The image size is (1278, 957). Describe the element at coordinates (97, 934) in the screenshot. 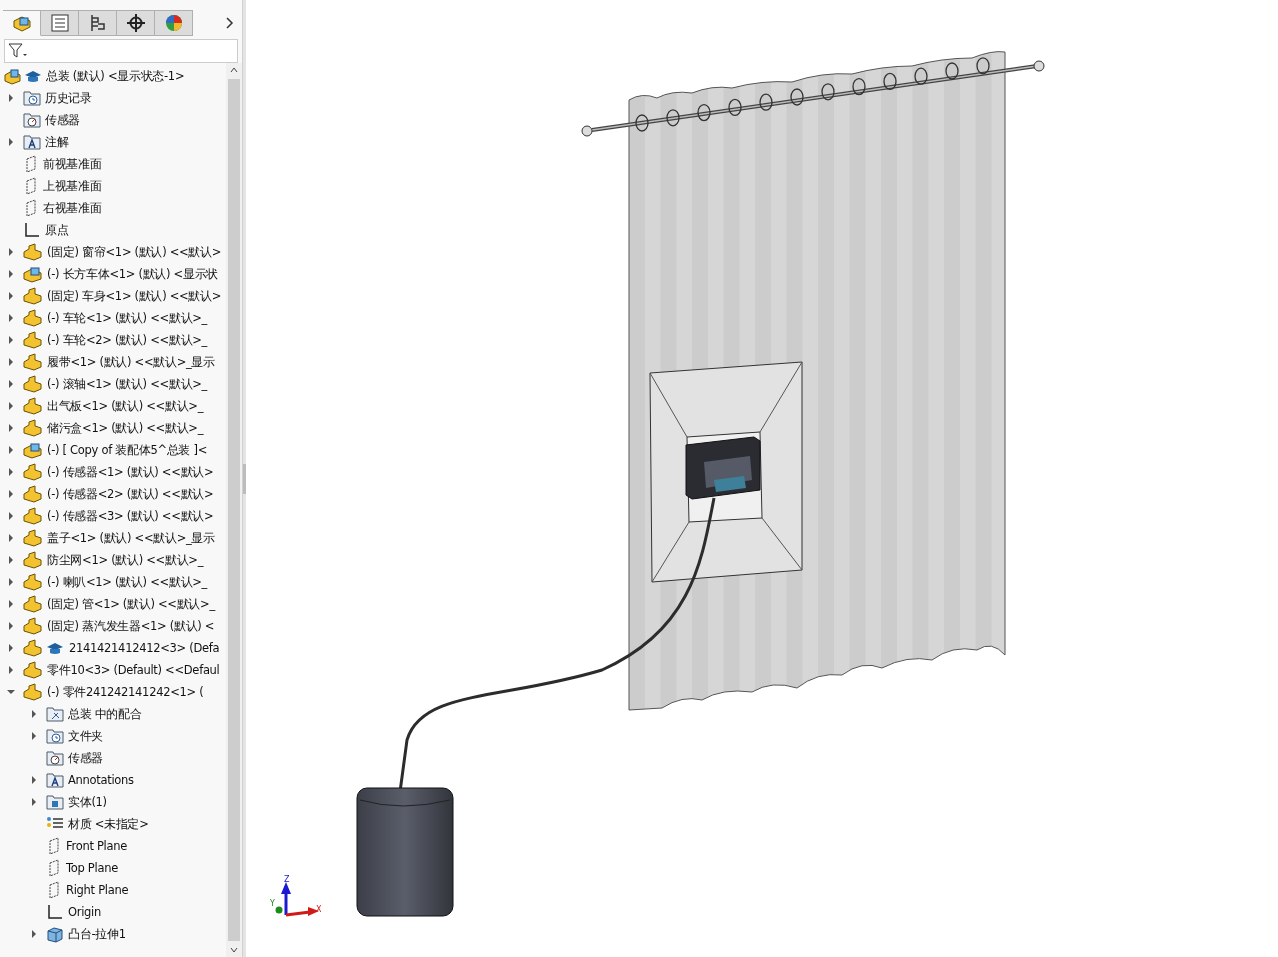

I see `tree-item: 凸台-拉伸1` at that location.